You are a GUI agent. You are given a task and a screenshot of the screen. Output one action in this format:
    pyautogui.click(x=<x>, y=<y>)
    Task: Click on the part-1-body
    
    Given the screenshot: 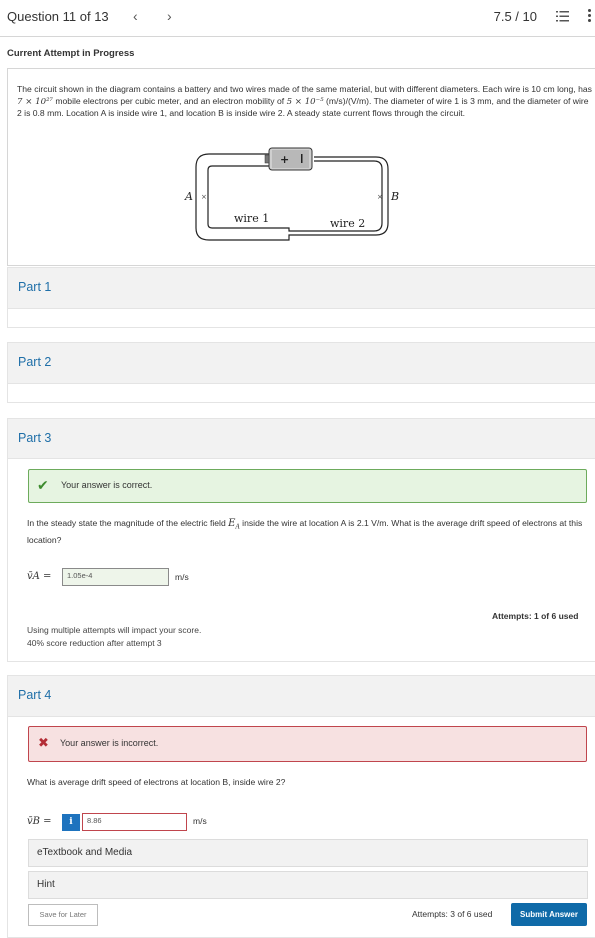 What is the action you would take?
    pyautogui.click(x=301, y=318)
    